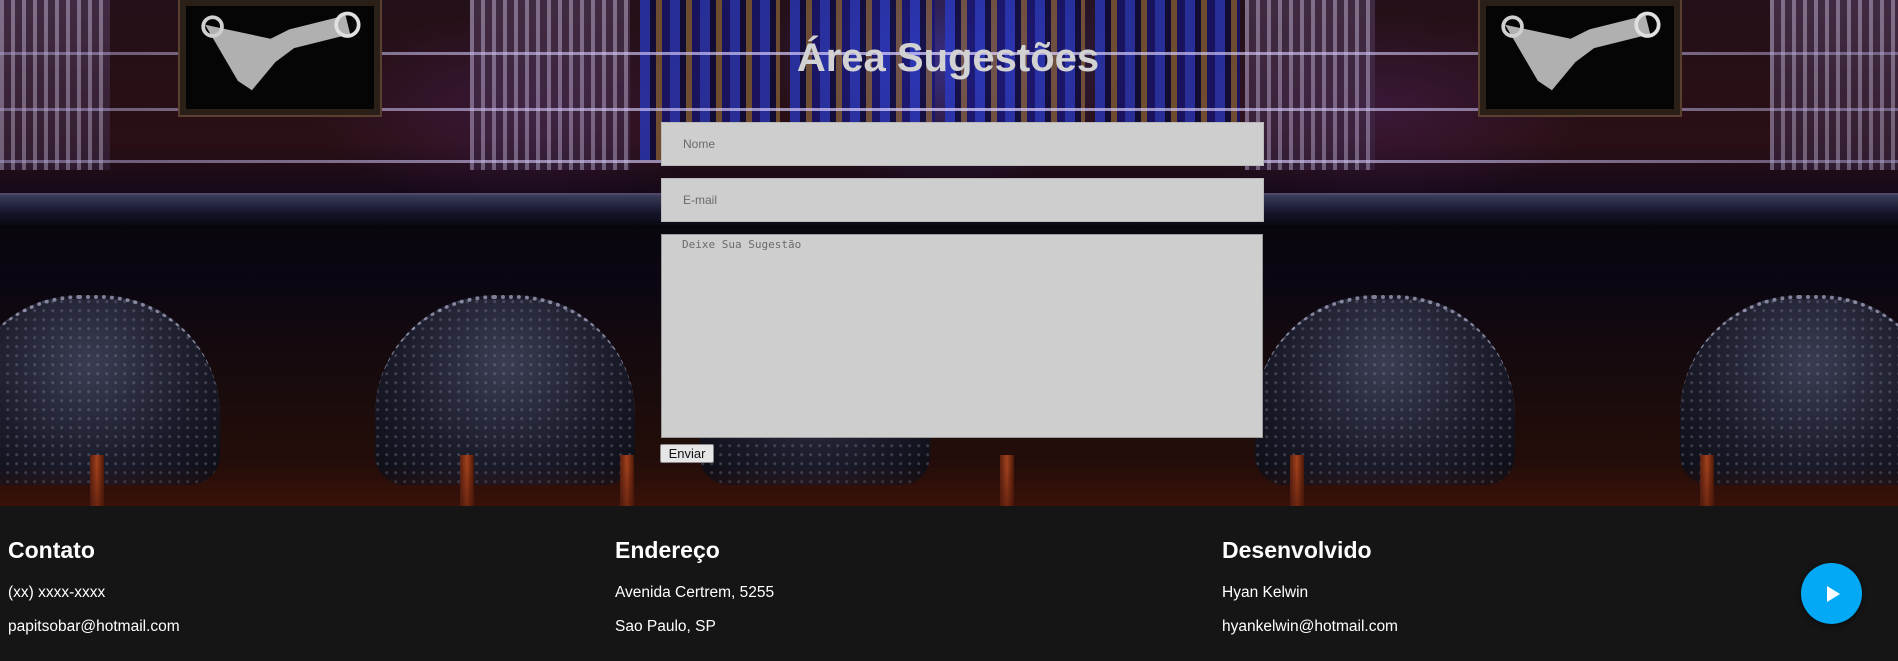 The height and width of the screenshot is (661, 1898). Describe the element at coordinates (962, 336) in the screenshot. I see `suggestion-textarea` at that location.